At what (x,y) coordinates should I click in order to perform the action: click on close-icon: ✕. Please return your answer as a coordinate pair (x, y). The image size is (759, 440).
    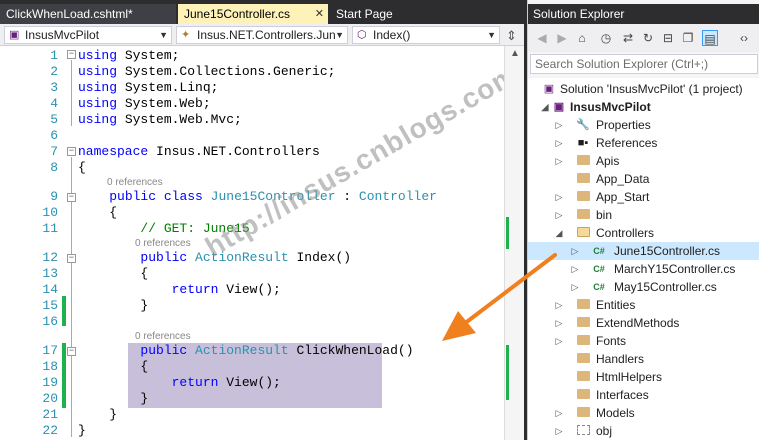
    Looking at the image, I should click on (319, 14).